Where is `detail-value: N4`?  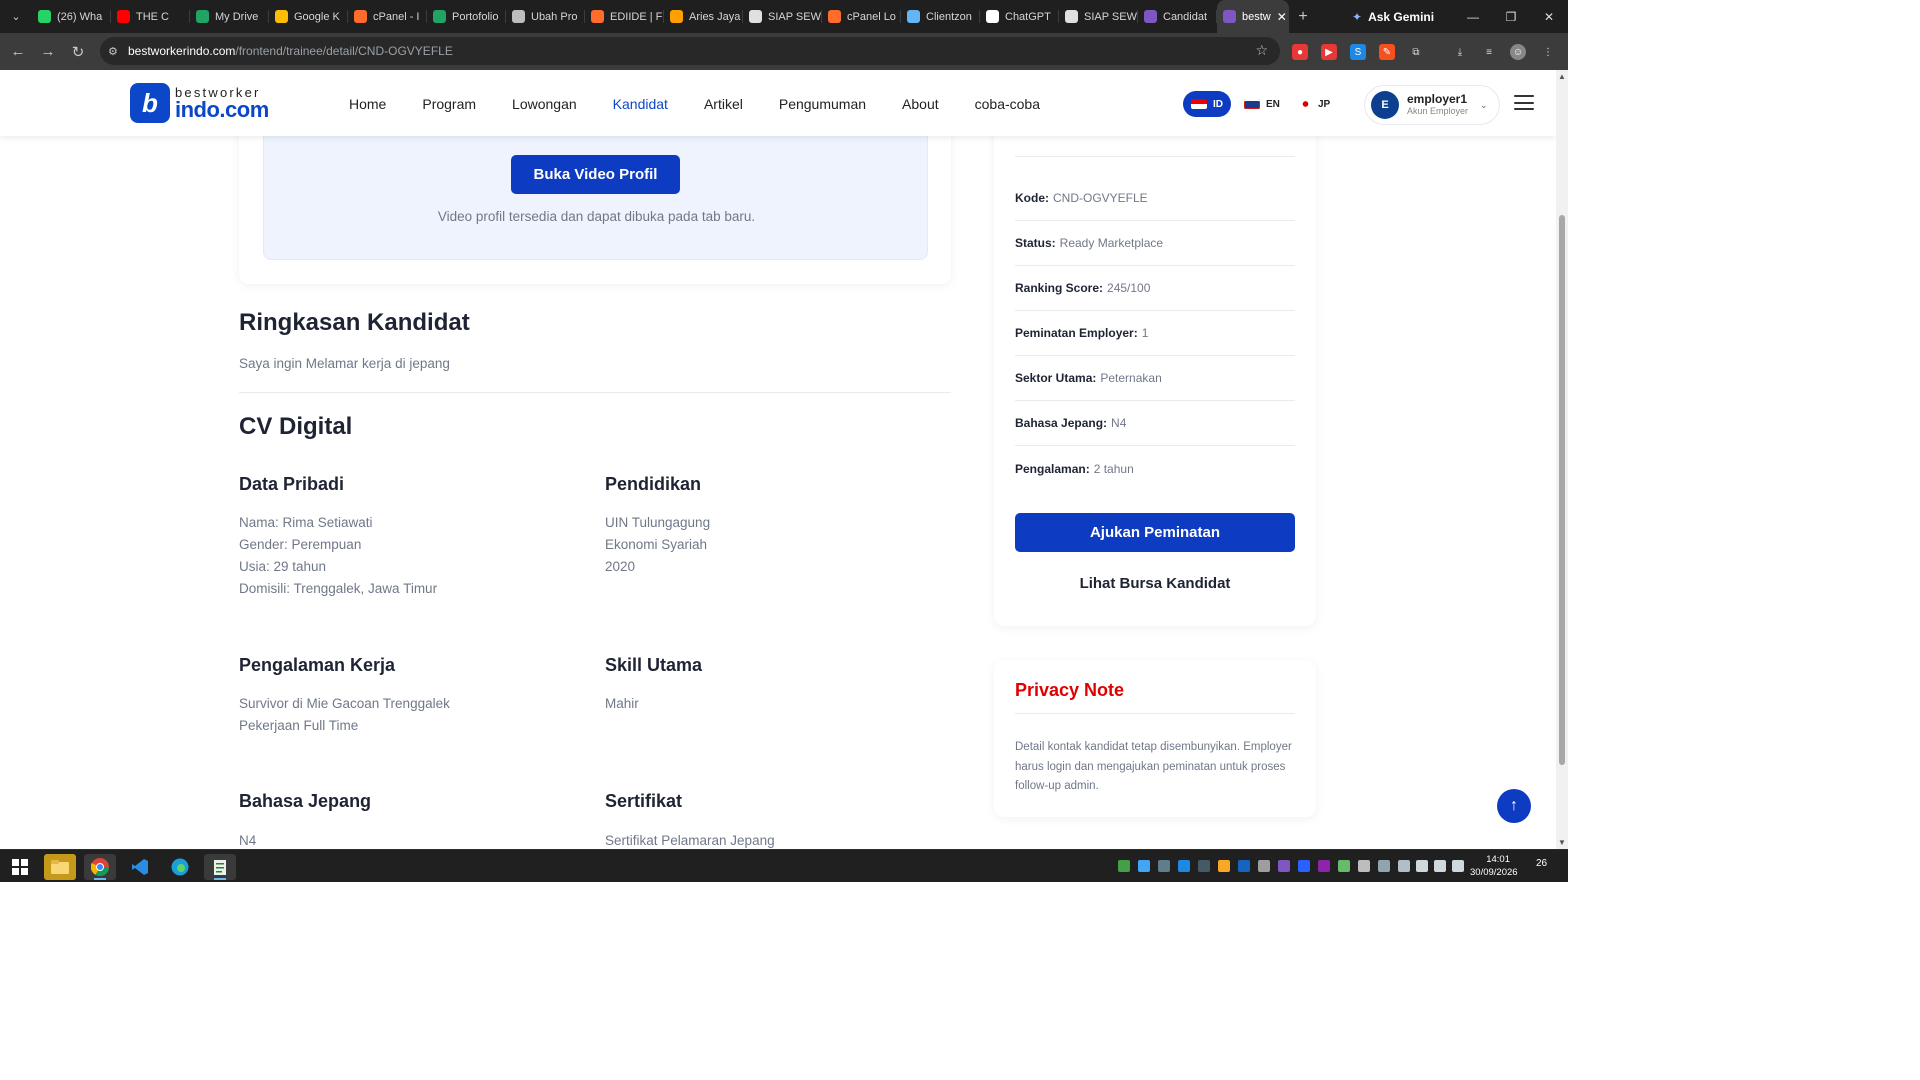
detail-value: N4 is located at coordinates (1119, 423).